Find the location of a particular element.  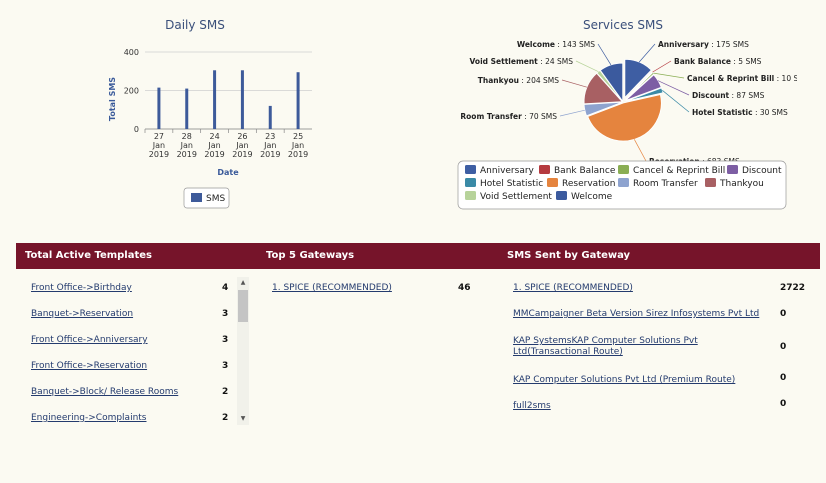

gateway-link: full2sms is located at coordinates (532, 406).